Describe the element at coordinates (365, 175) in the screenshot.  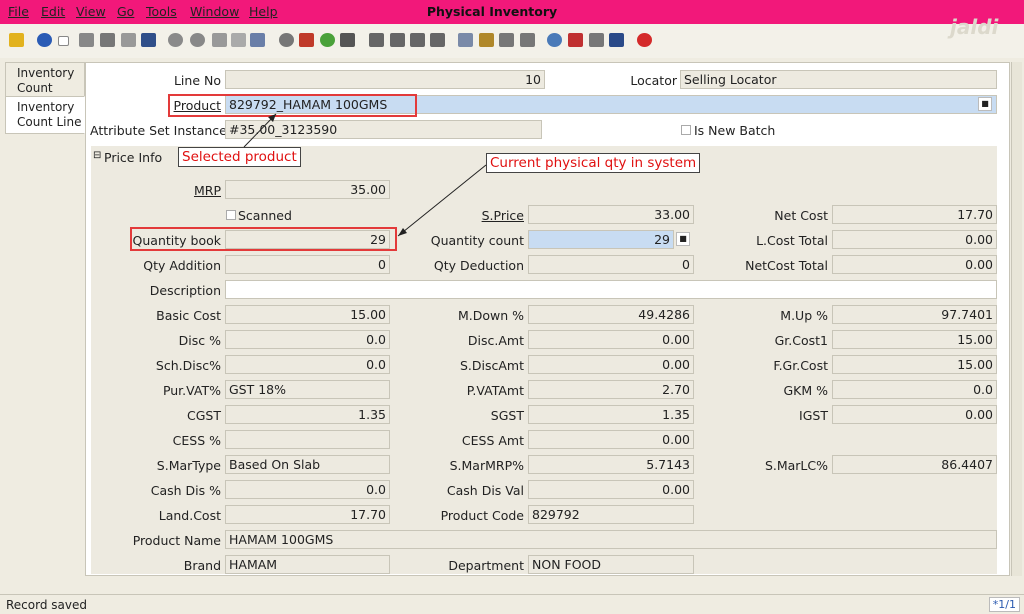
I see `callout-arrows` at that location.